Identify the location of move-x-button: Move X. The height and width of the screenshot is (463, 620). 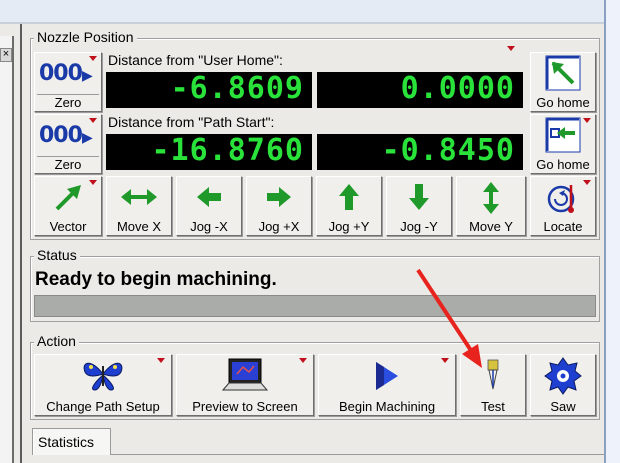
(139, 206).